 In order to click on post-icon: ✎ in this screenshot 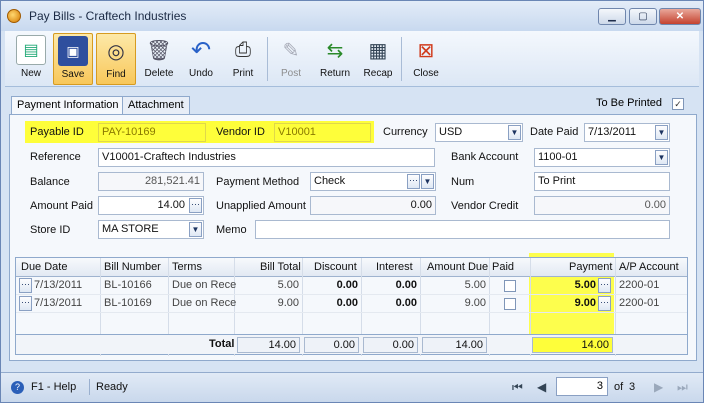, I will do `click(291, 50)`.